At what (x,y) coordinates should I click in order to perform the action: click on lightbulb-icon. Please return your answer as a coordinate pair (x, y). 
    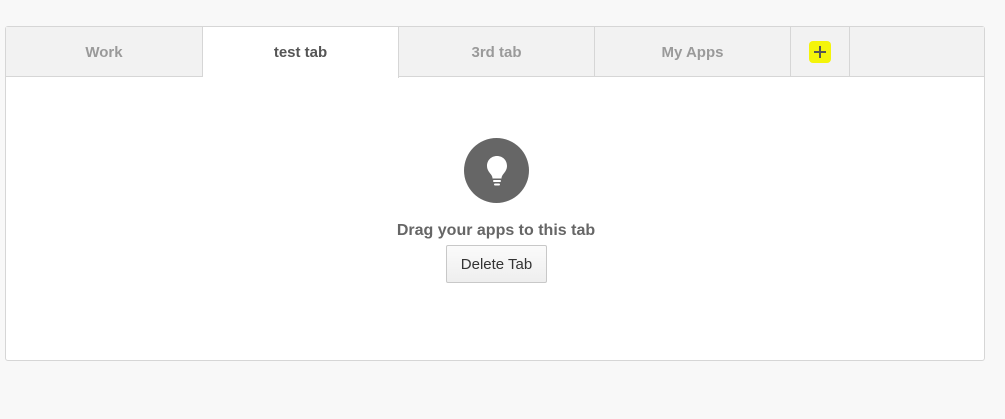
    Looking at the image, I should click on (496, 170).